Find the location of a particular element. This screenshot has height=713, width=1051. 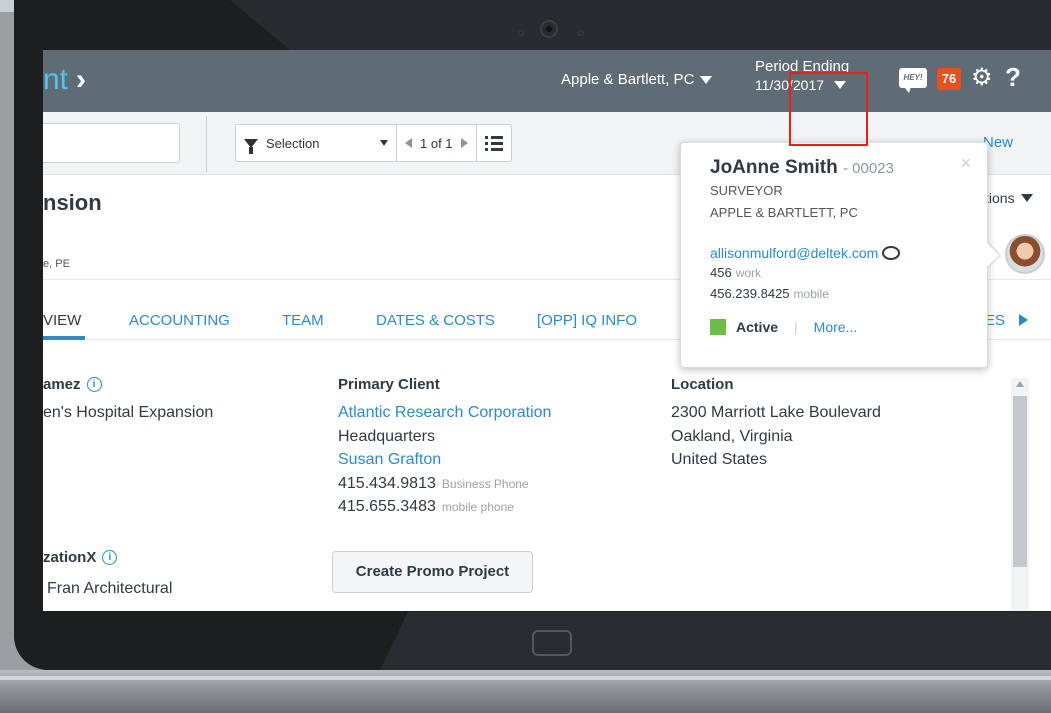

filter-label: Selection is located at coordinates (293, 143).